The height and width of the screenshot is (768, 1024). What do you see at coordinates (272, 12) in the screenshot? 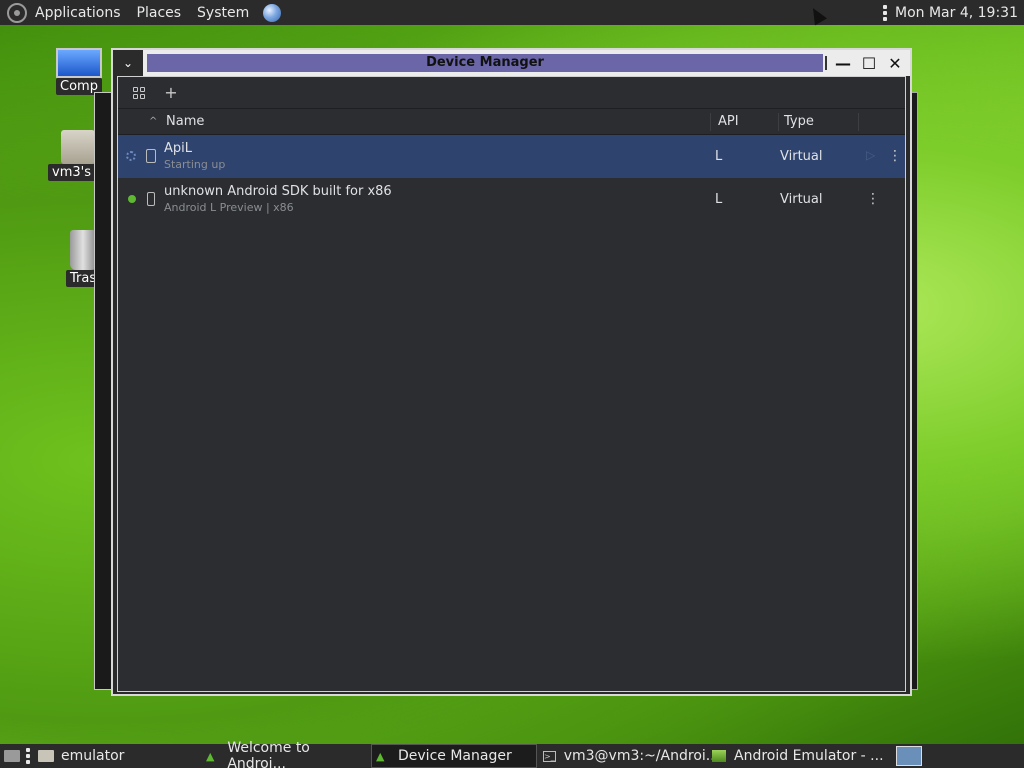
I see `web-browser-icon` at bounding box center [272, 12].